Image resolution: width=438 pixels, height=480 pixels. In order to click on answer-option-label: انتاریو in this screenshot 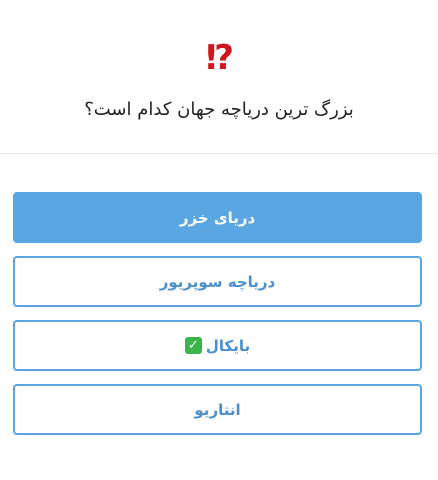, I will do `click(217, 409)`.